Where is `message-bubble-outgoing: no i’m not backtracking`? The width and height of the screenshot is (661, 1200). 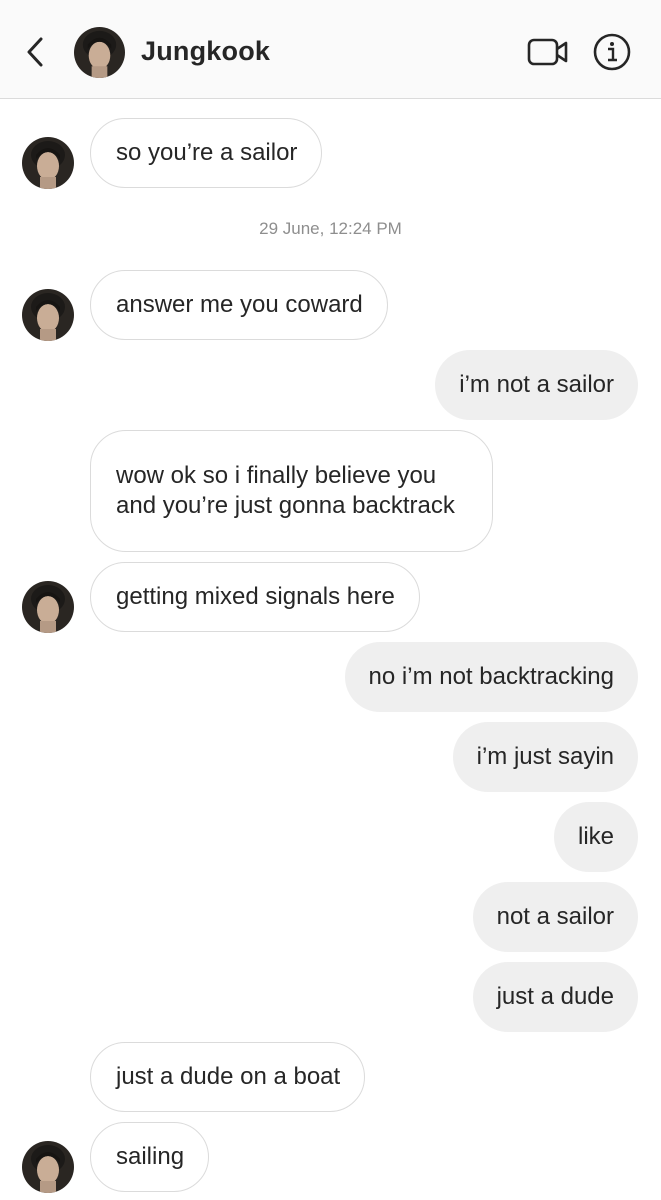 message-bubble-outgoing: no i’m not backtracking is located at coordinates (491, 677).